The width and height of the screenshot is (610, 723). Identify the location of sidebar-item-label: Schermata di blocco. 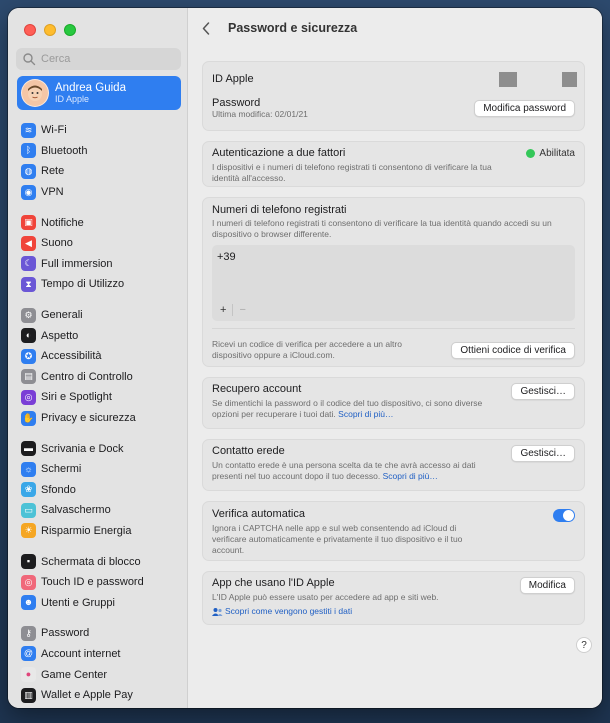
(91, 561).